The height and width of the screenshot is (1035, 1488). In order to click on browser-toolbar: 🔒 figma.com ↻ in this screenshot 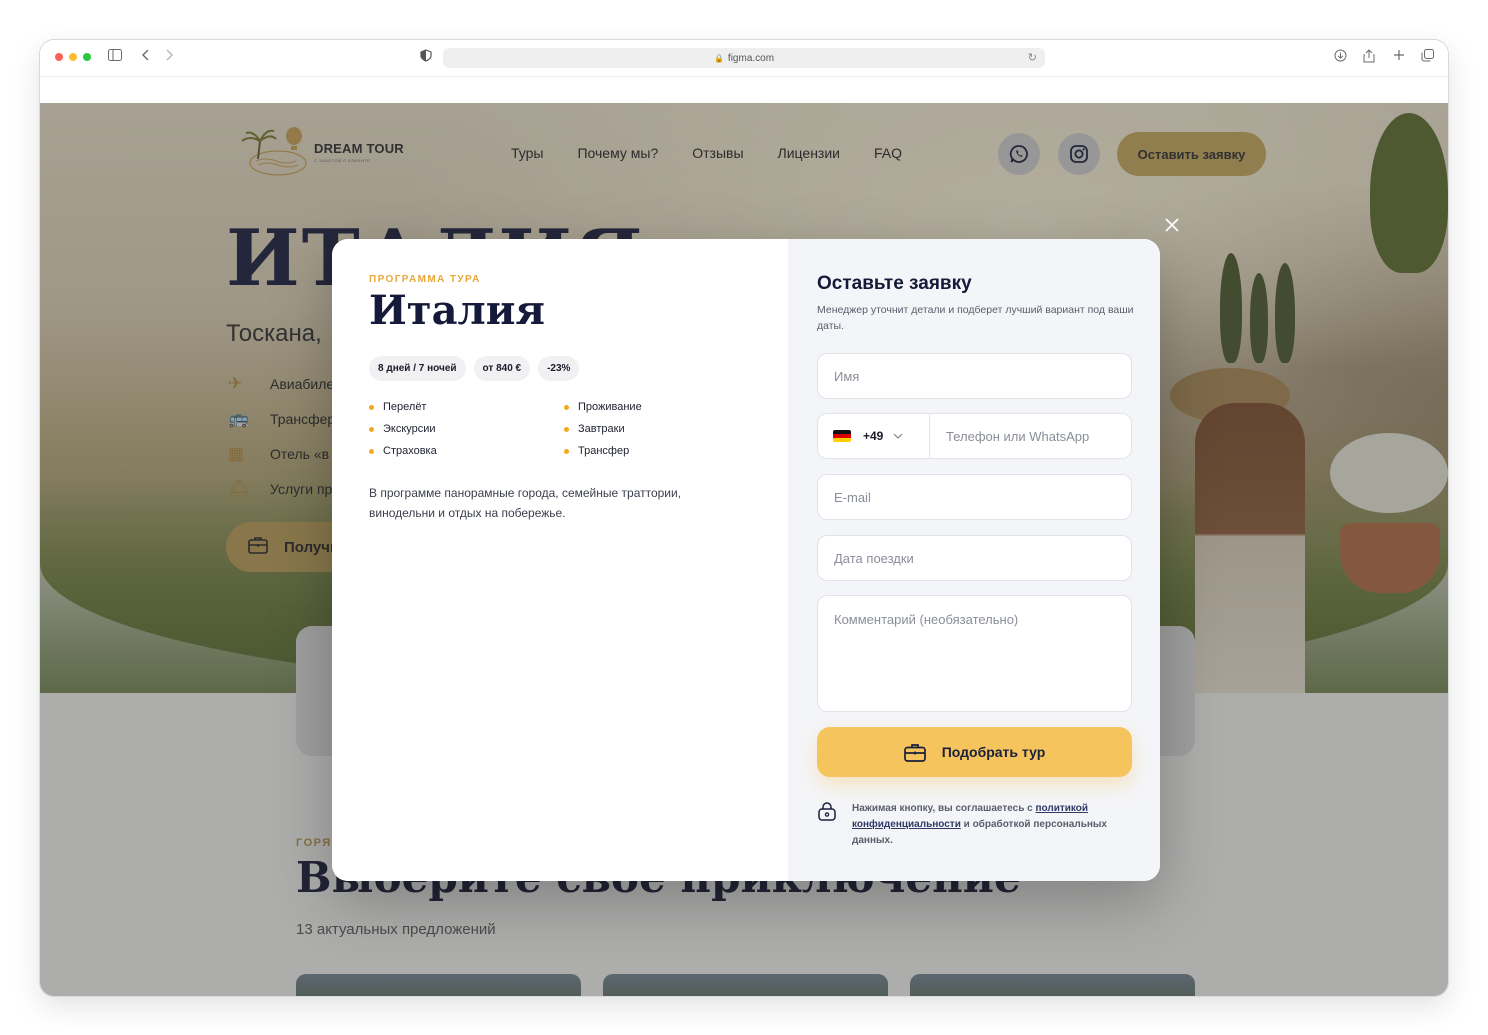, I will do `click(744, 58)`.